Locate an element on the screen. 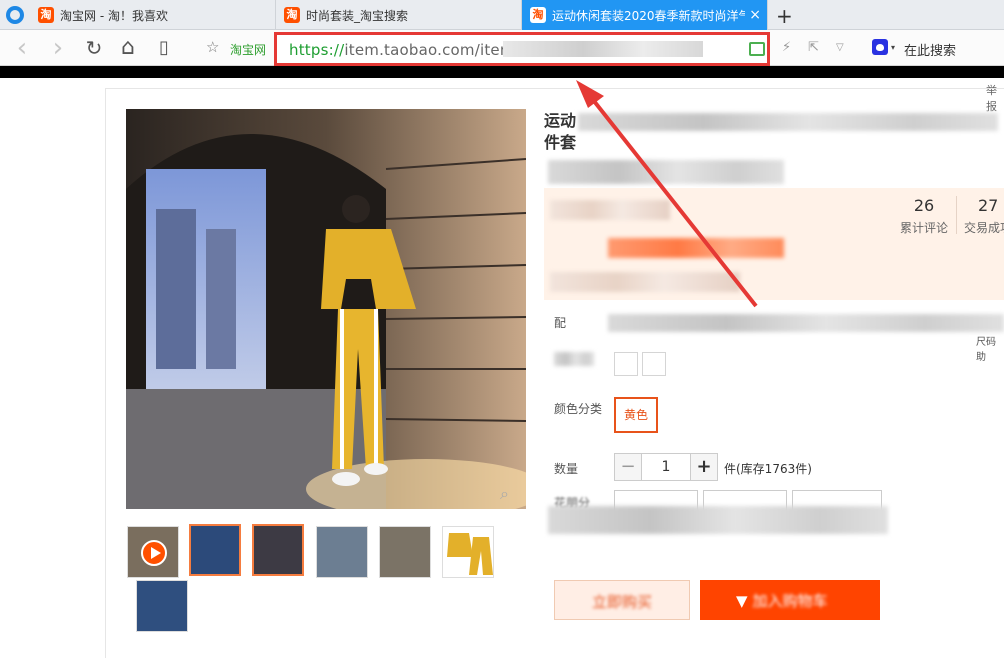  tab-label: 时尚套装_淘宝搜索 is located at coordinates (357, 15).